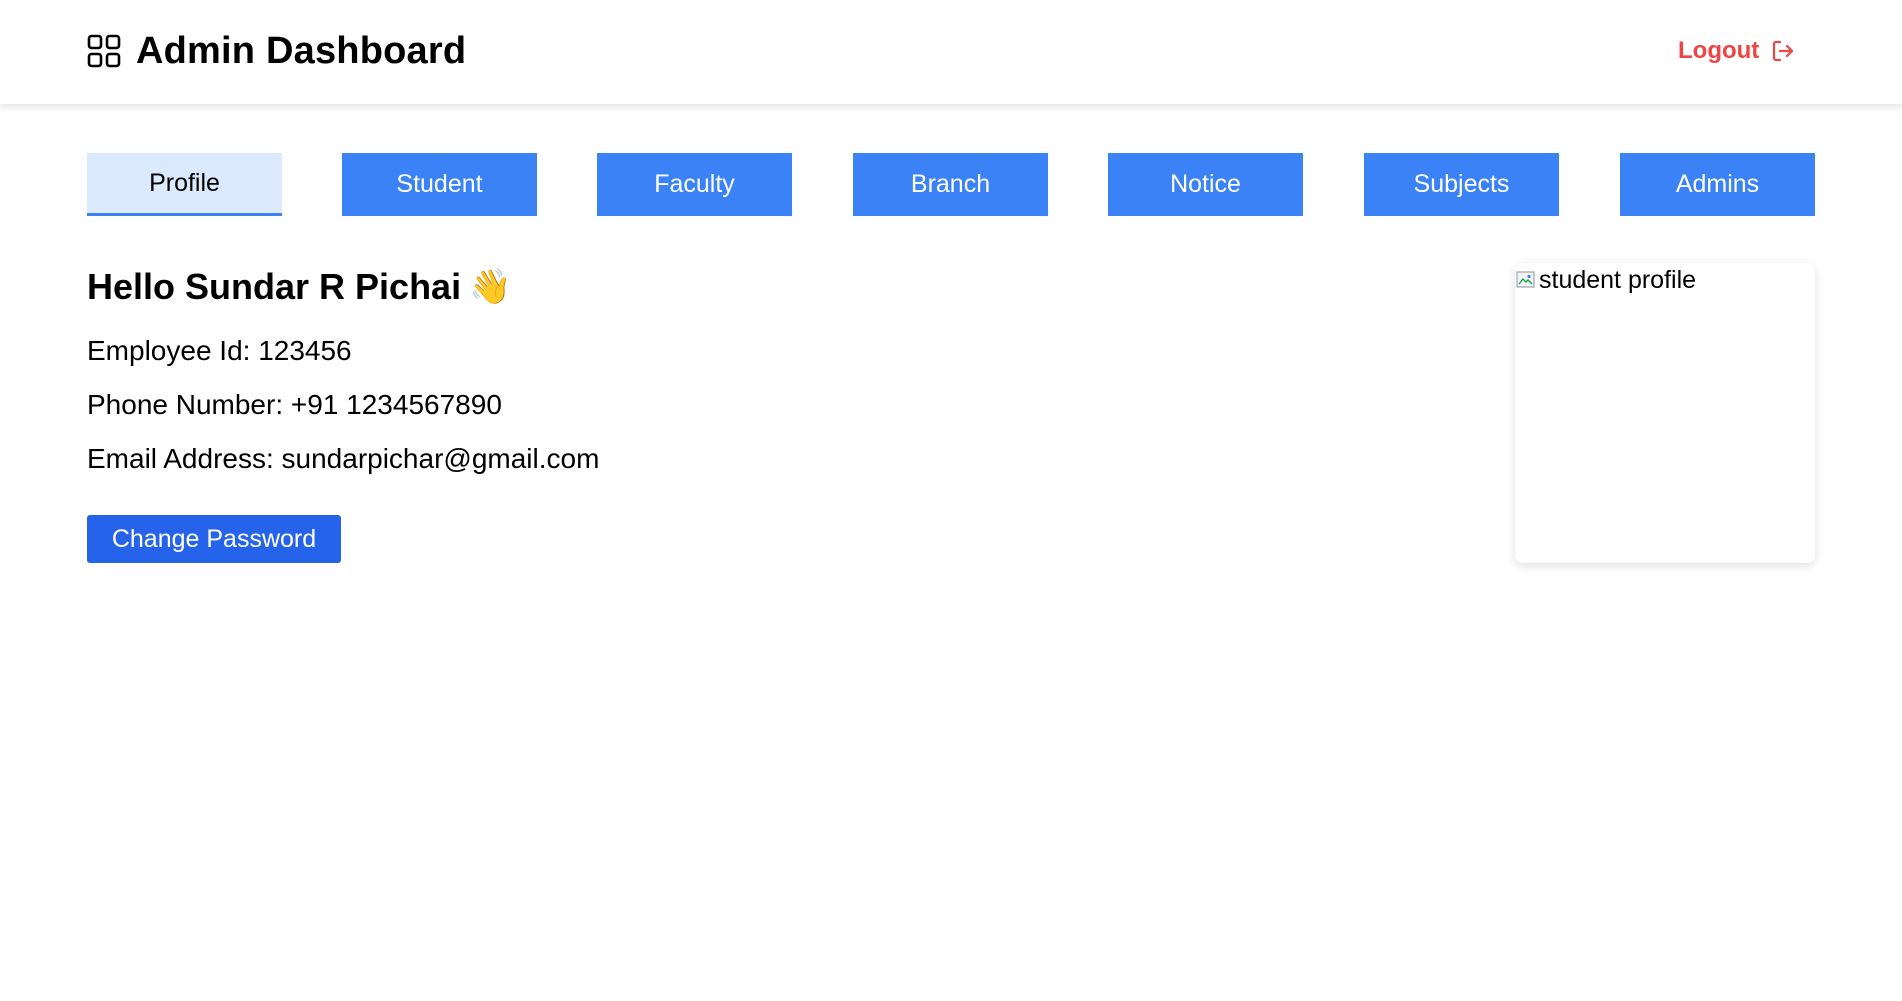 This screenshot has width=1902, height=1001. Describe the element at coordinates (1665, 413) in the screenshot. I see `profile-image-card: student profile` at that location.